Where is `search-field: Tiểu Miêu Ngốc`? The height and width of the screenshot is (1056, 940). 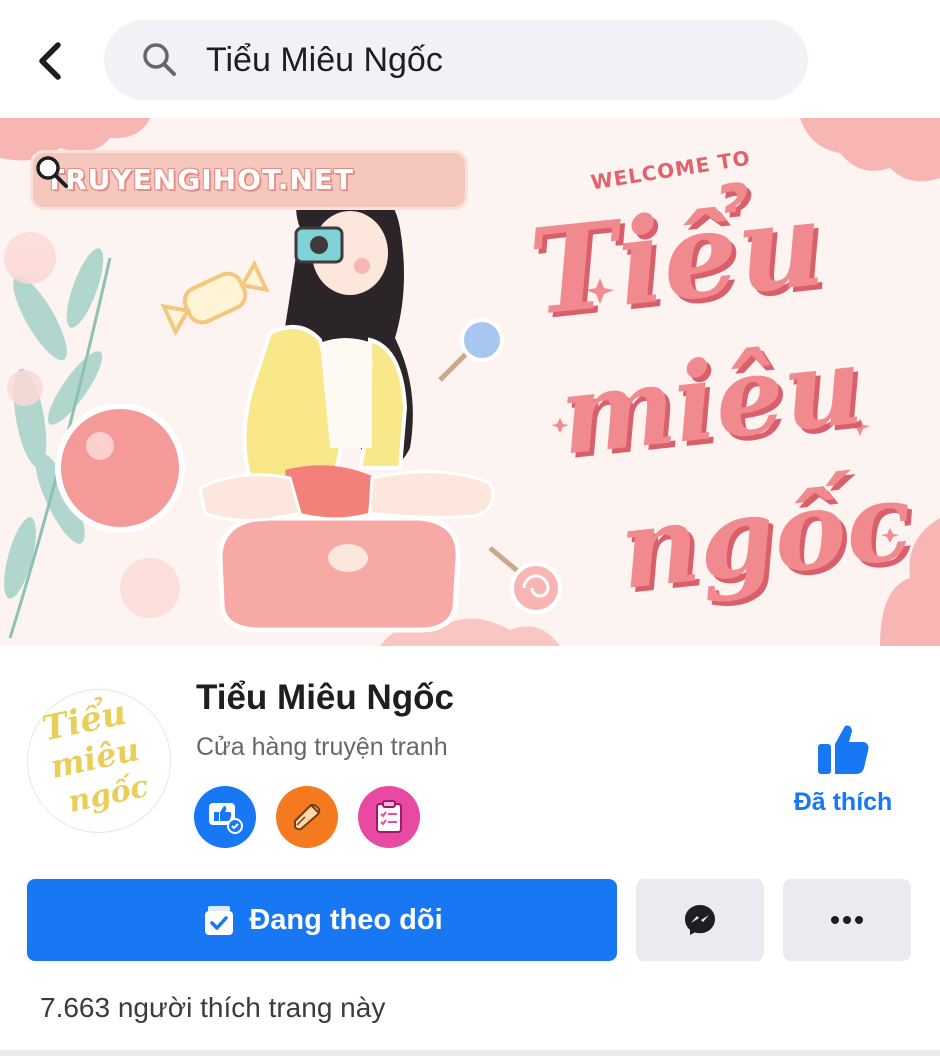
search-field: Tiểu Miêu Ngốc is located at coordinates (456, 60).